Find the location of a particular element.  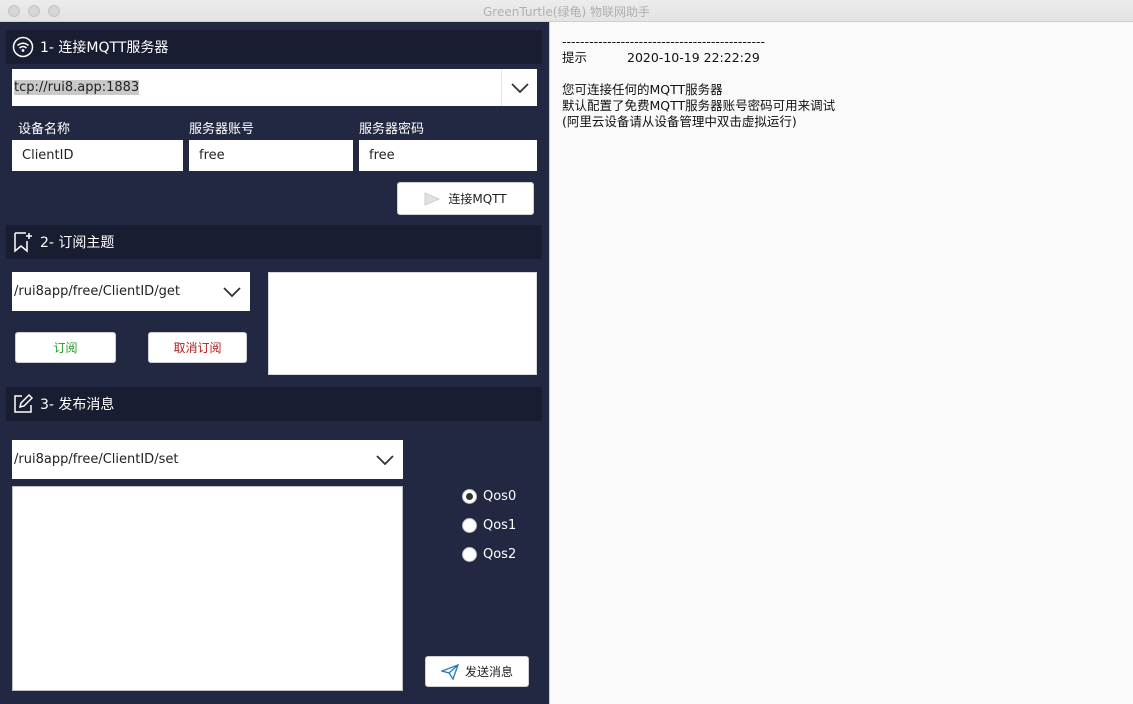

connect-mqtt-label: 连接MQTT is located at coordinates (477, 199).